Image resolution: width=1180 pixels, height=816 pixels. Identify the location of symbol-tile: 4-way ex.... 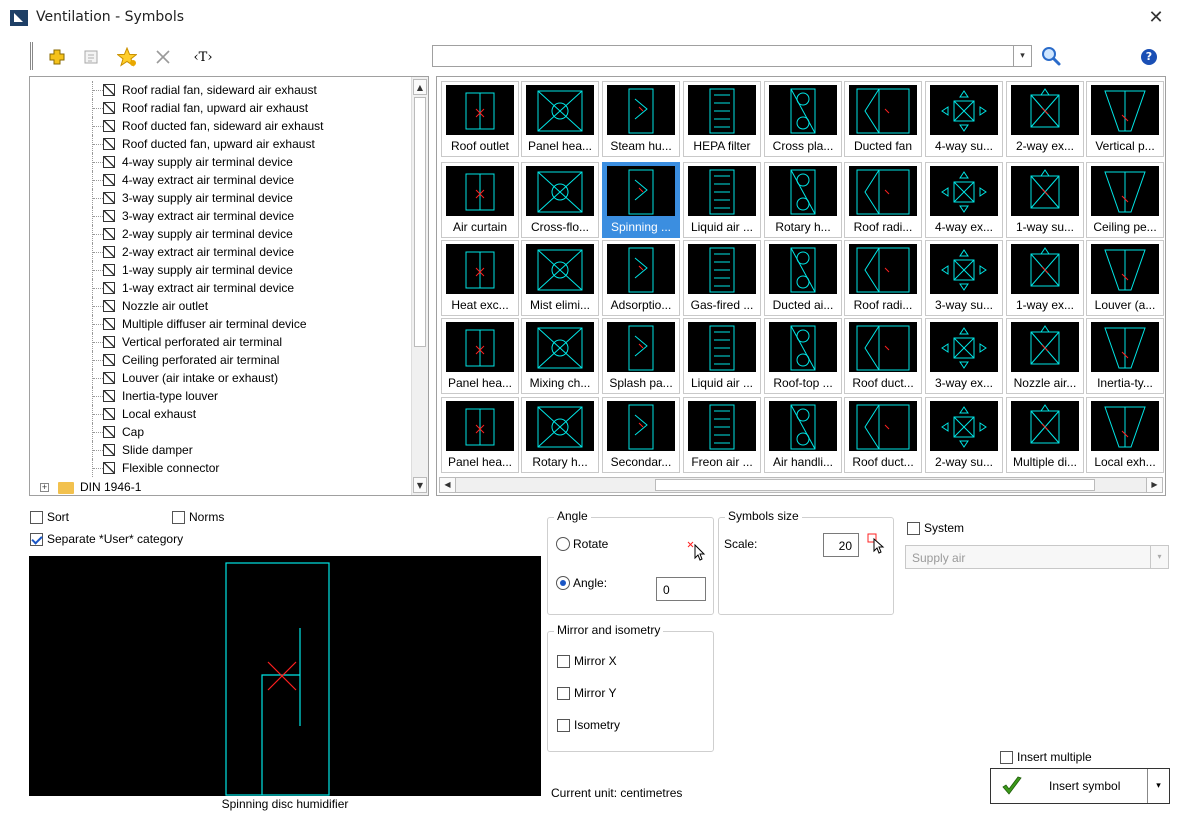
(964, 200).